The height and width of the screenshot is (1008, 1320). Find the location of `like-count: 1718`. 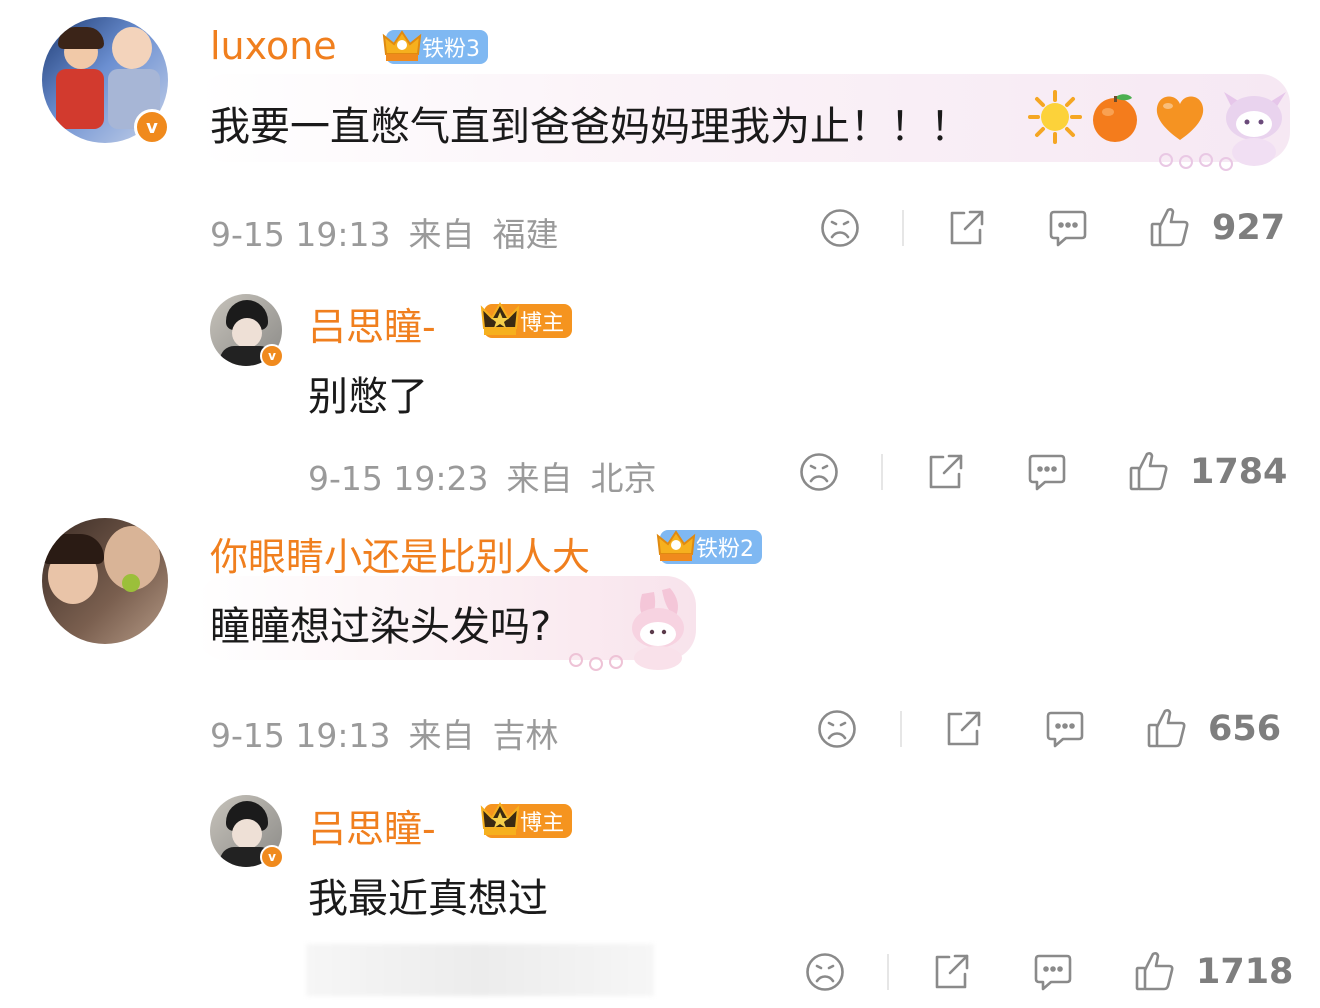

like-count: 1718 is located at coordinates (1245, 972).